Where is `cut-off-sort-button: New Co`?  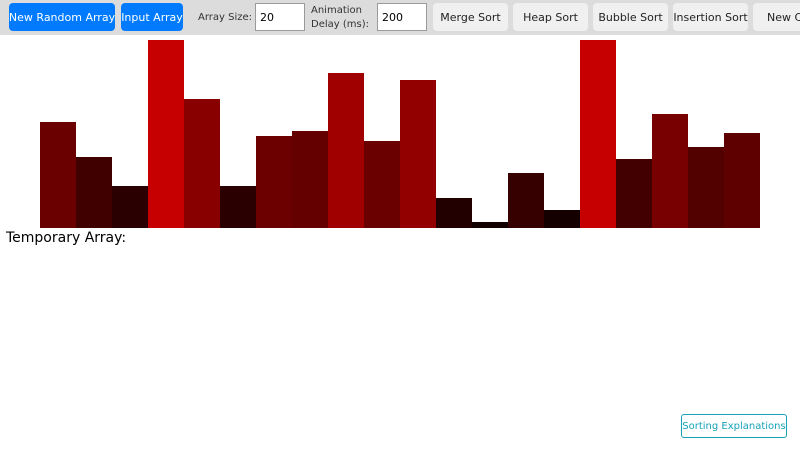
cut-off-sort-button: New Co is located at coordinates (776, 17).